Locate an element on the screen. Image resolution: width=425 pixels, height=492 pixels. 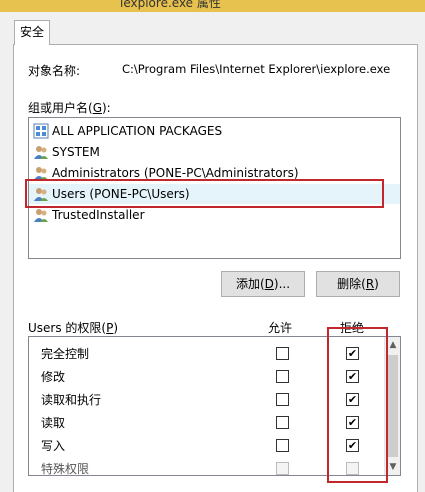
permission-name: 特殊权限 is located at coordinates (65, 469).